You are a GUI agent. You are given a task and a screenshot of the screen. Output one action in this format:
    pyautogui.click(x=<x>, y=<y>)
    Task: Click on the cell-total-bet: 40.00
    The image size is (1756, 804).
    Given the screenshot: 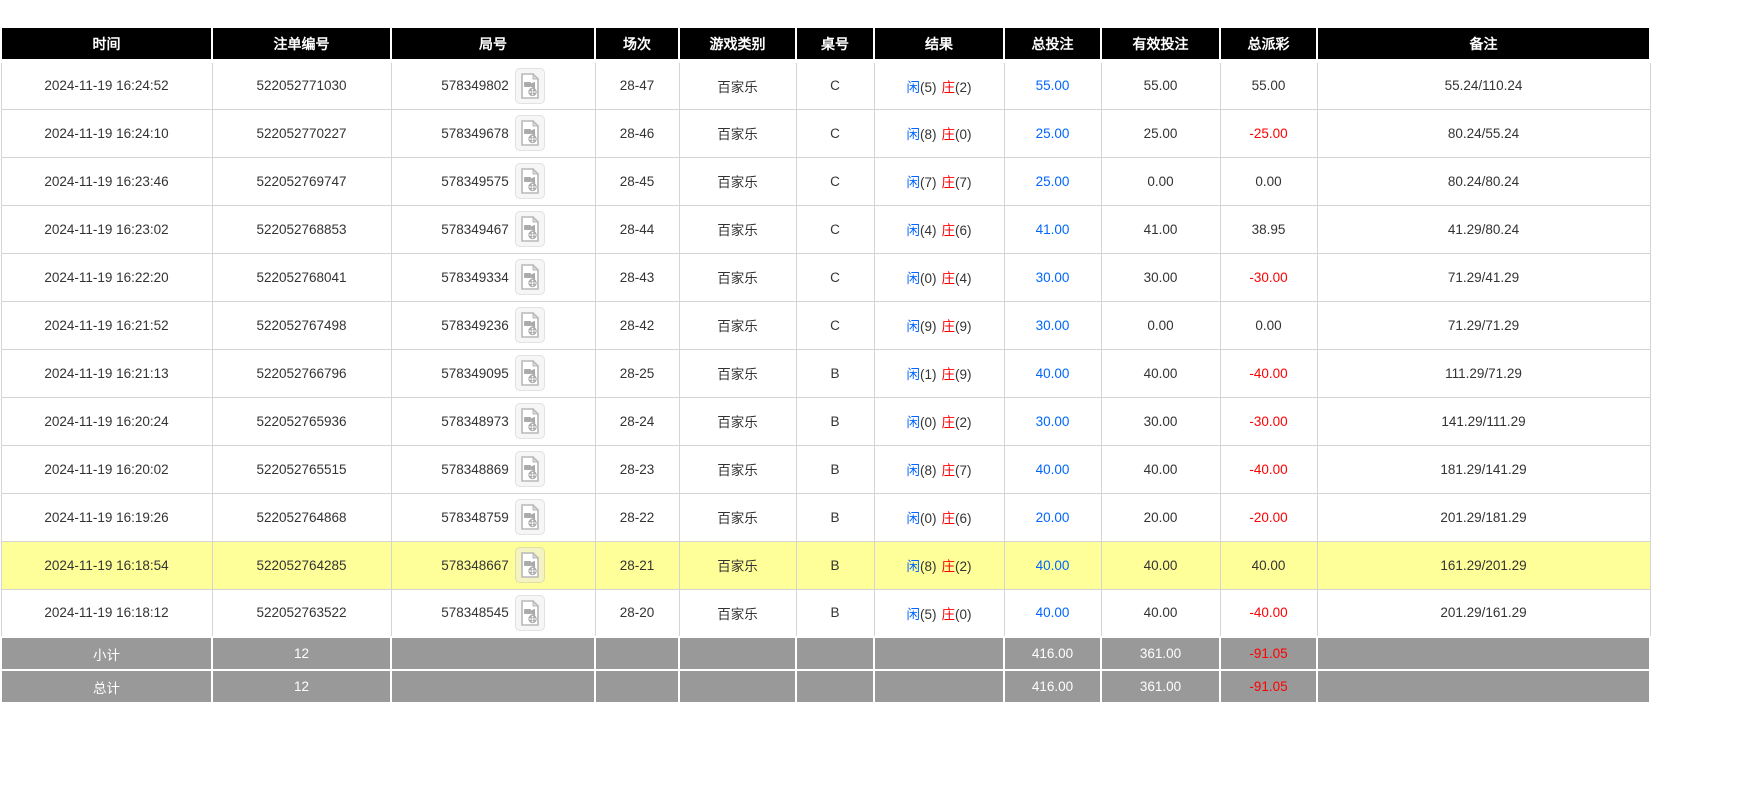 What is the action you would take?
    pyautogui.click(x=1052, y=373)
    